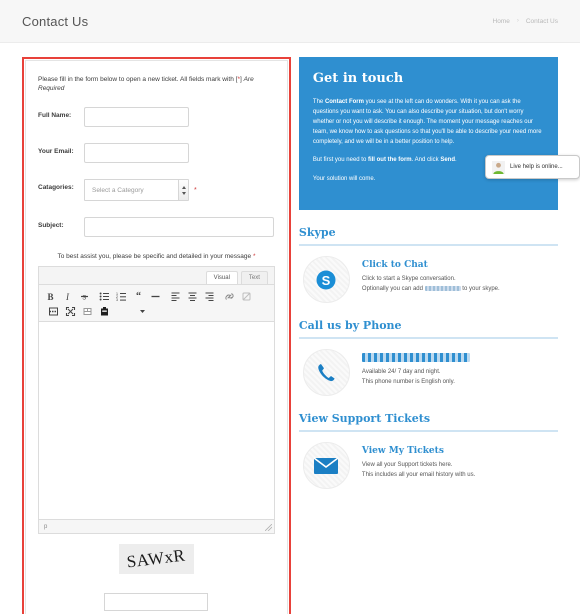 The height and width of the screenshot is (614, 580). Describe the element at coordinates (501, 21) in the screenshot. I see `breadcrumb-home: Home` at that location.